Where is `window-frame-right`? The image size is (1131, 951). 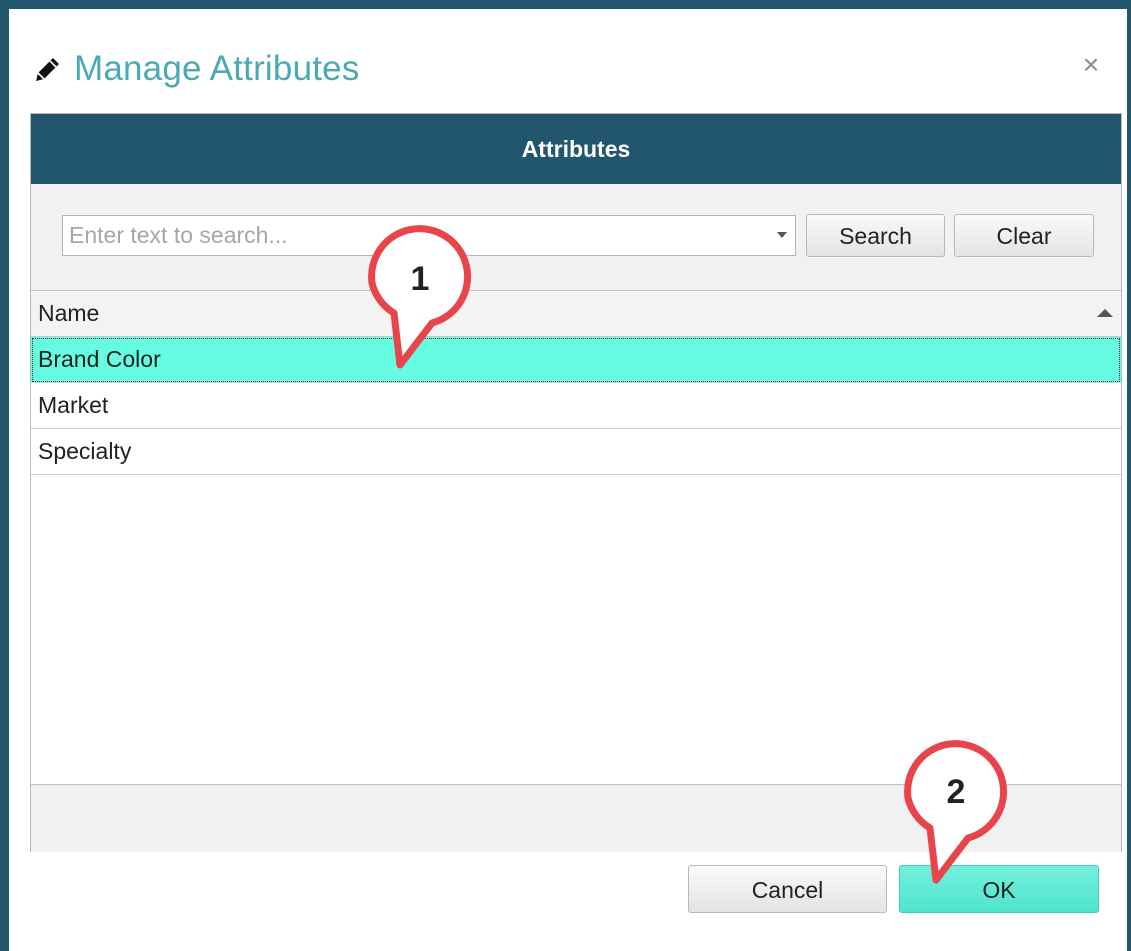
window-frame-right is located at coordinates (1129, 475).